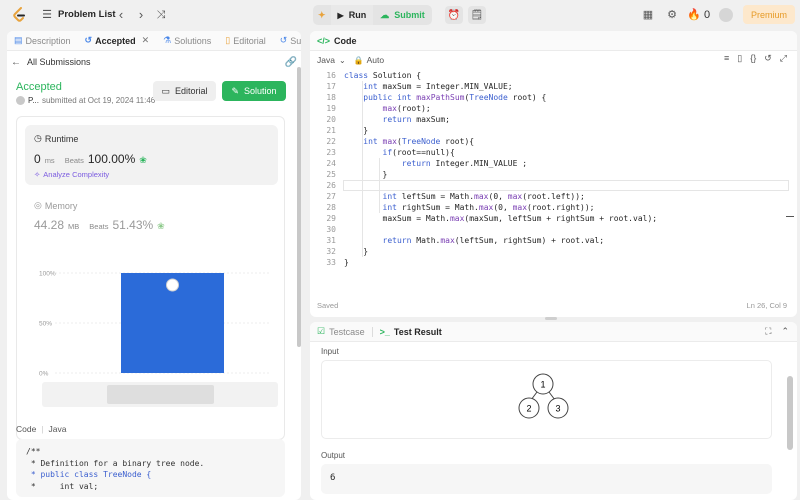 Image resolution: width=800 pixels, height=500 pixels. Describe the element at coordinates (553, 262) in the screenshot. I see `code-line: 33}` at that location.